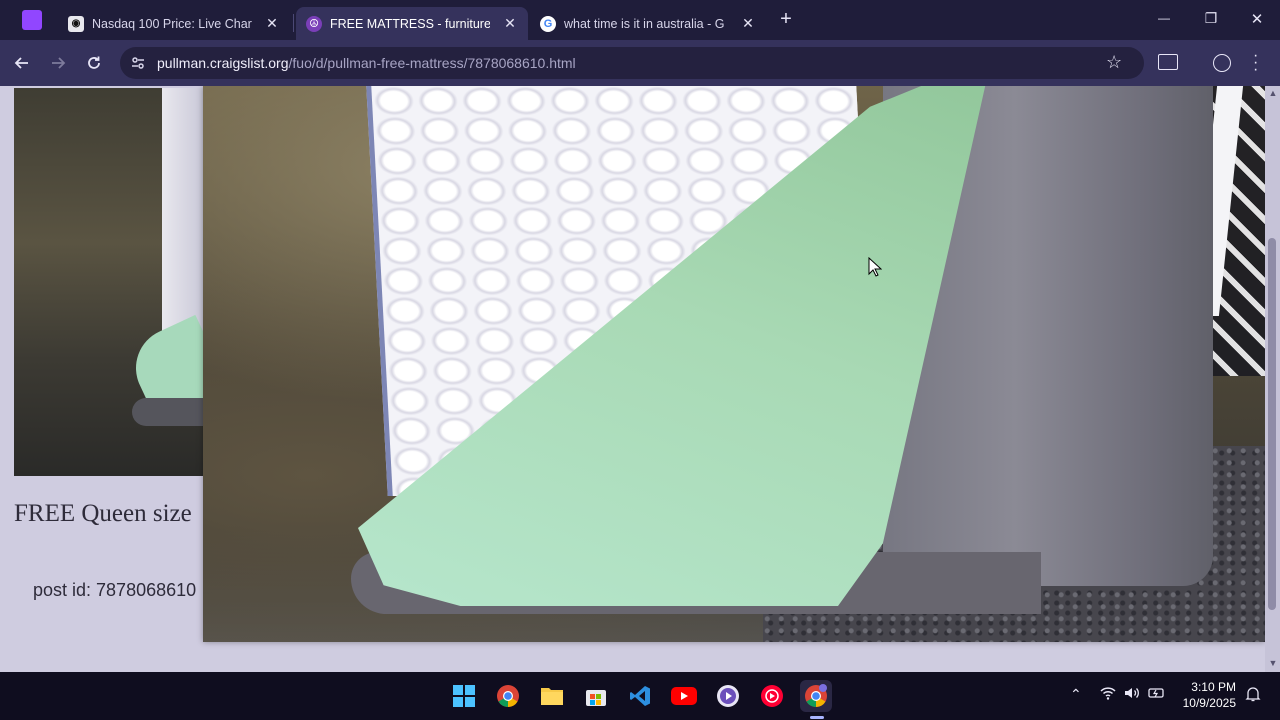  I want to click on google-icon: G, so click(548, 23).